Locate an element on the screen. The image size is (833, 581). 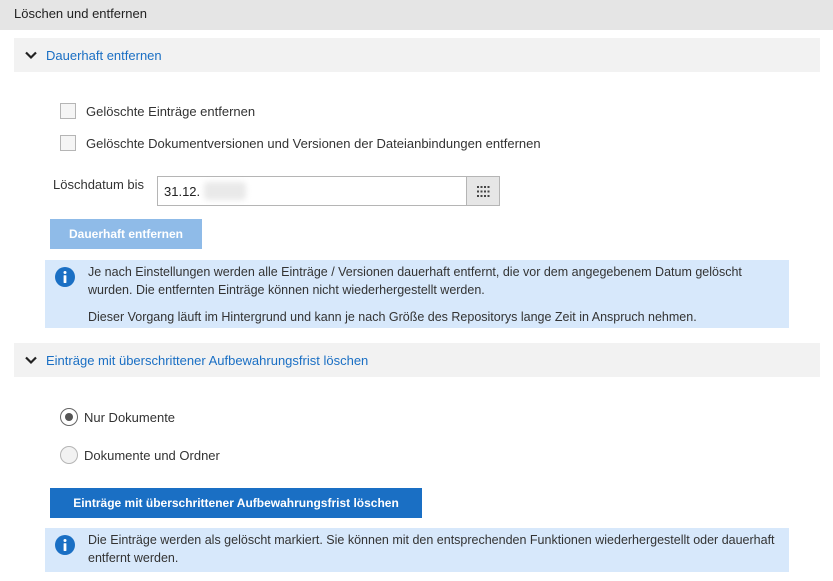
redacted-year is located at coordinates (225, 191).